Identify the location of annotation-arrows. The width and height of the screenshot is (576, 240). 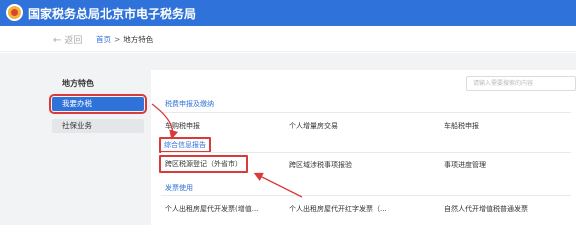
(227, 150).